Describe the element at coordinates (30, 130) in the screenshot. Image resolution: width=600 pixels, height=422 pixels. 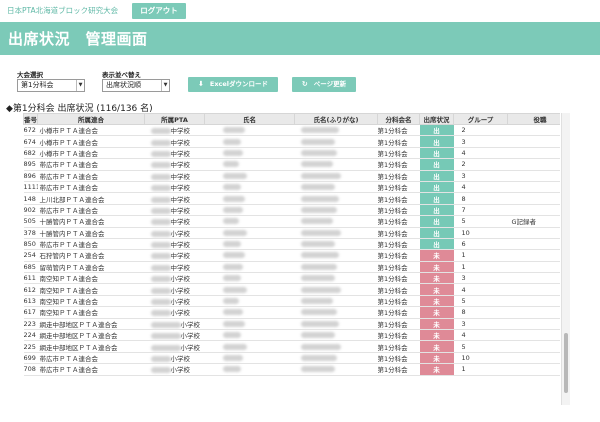
I see `cell-number: 672` at that location.